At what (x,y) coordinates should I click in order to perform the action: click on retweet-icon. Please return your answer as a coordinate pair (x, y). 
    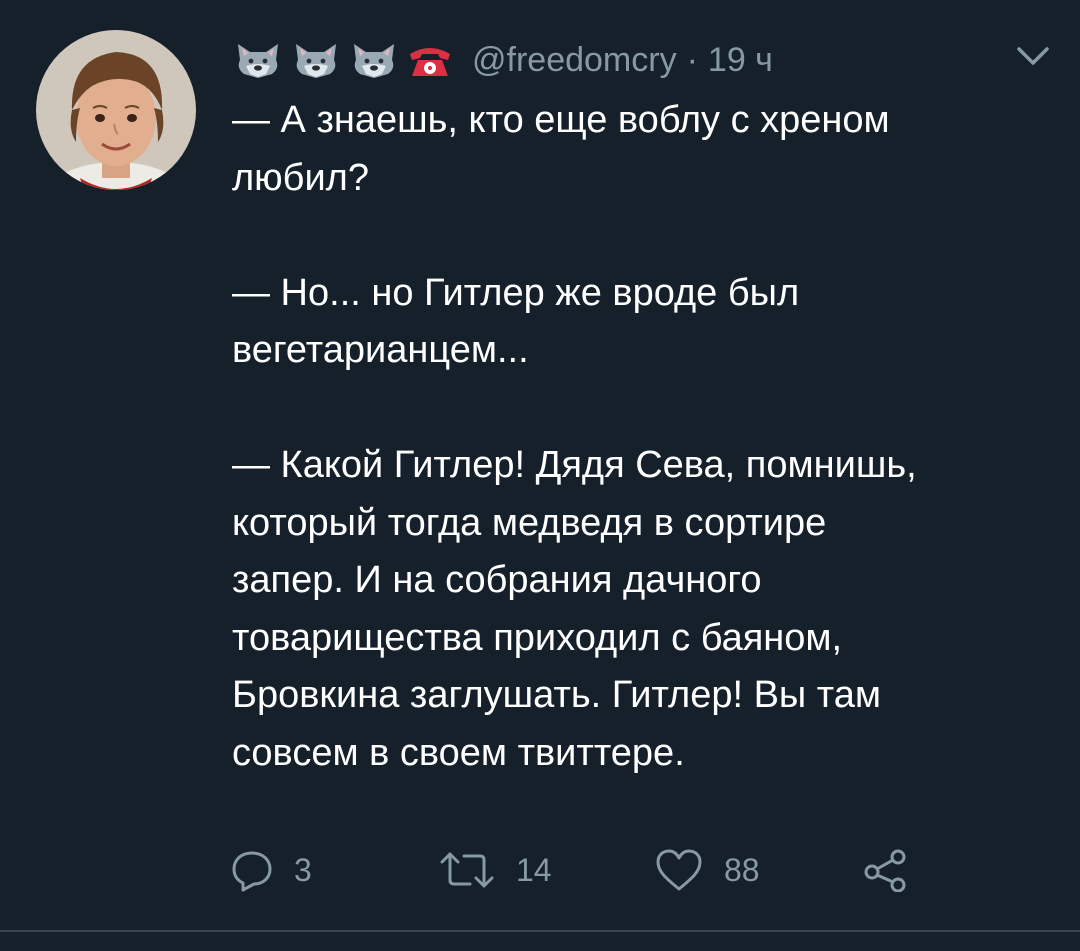
    Looking at the image, I should click on (467, 870).